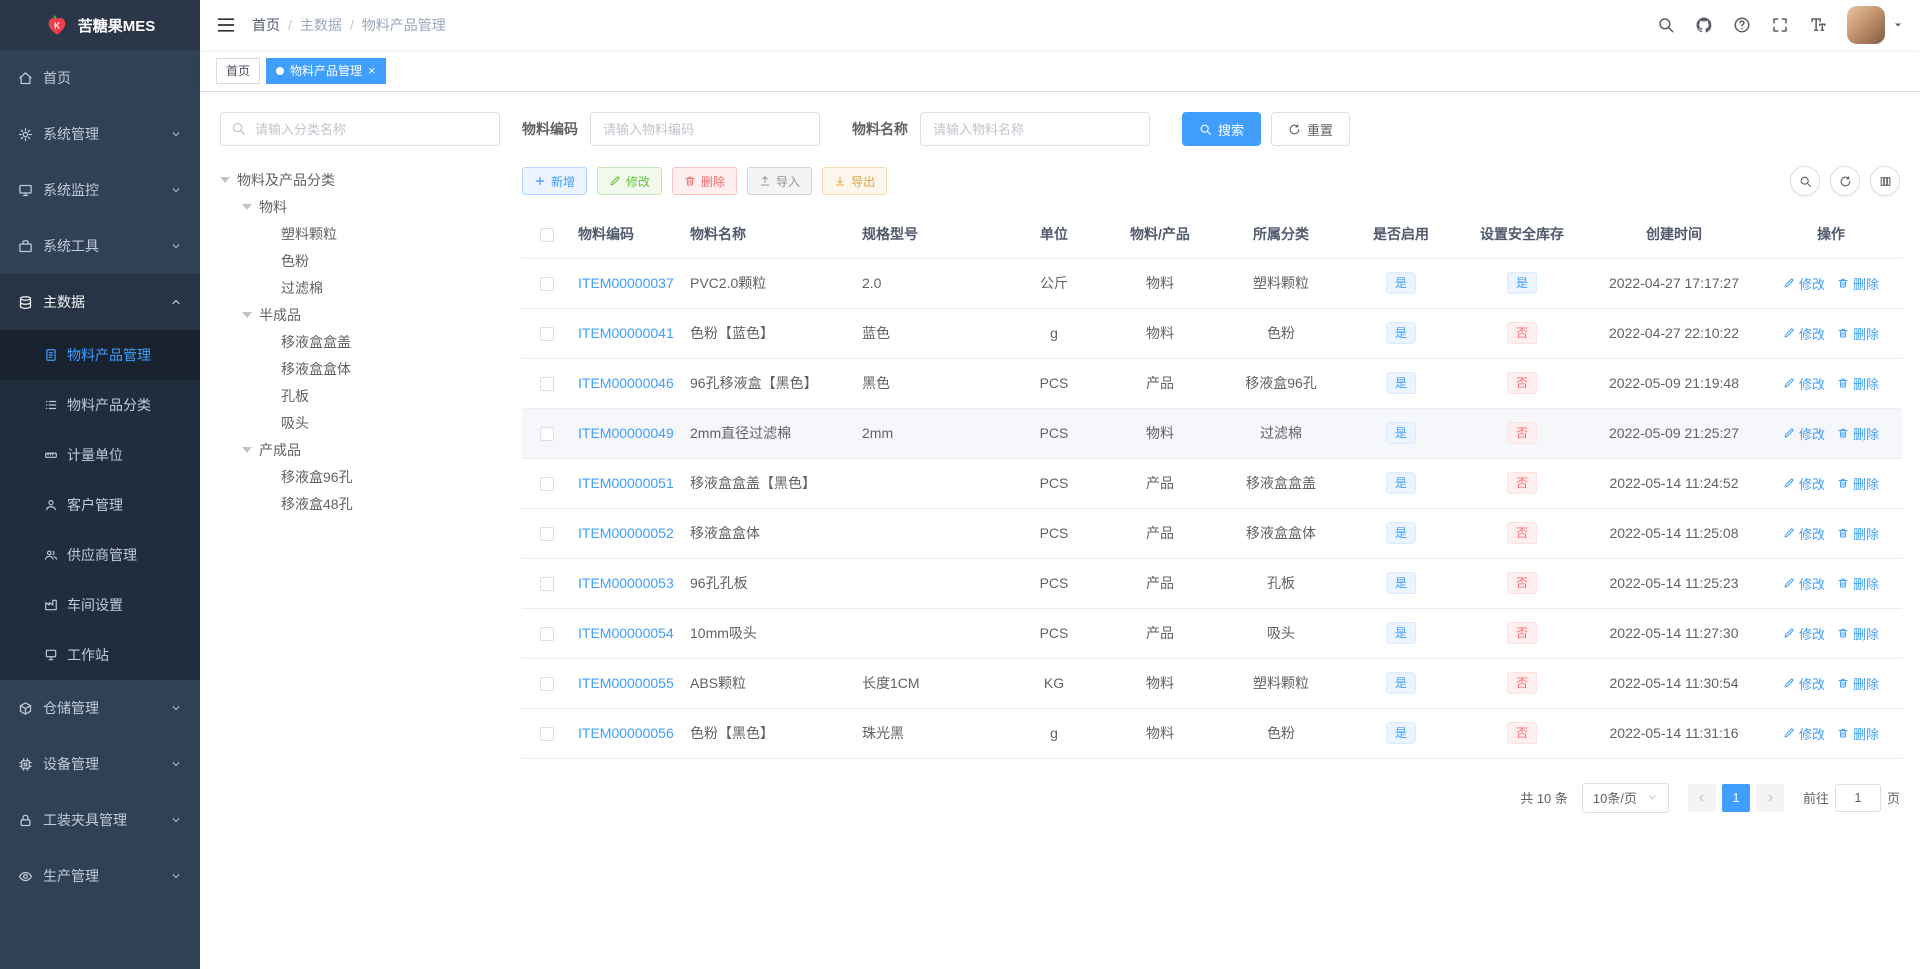 Image resolution: width=1920 pixels, height=969 pixels. I want to click on tree-node: 移液盒盒盖, so click(360, 341).